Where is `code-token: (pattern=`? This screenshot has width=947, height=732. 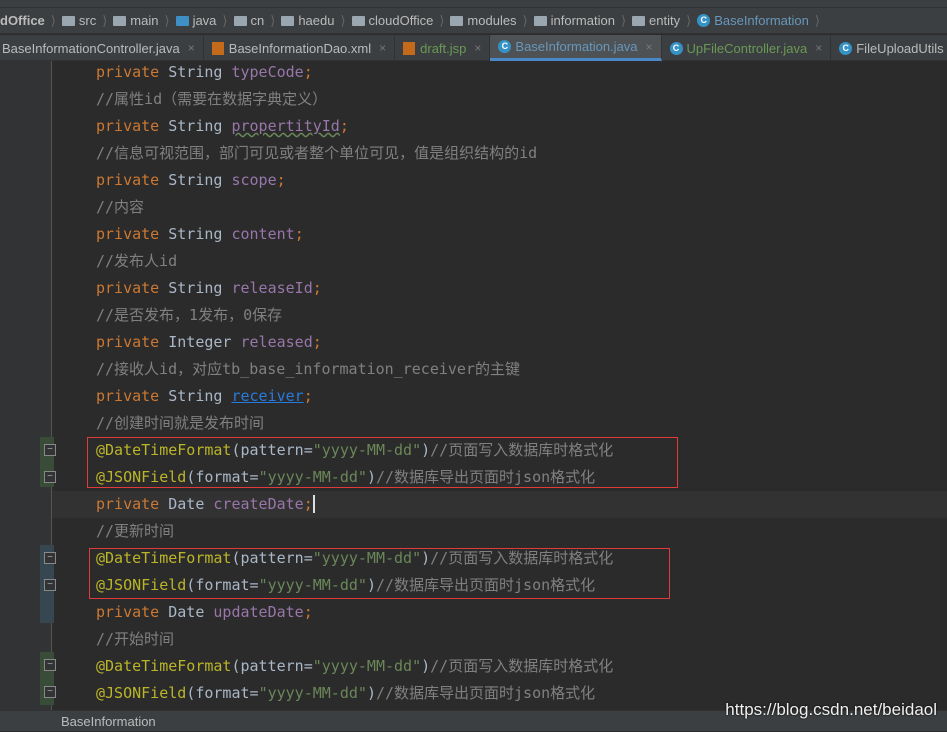
code-token: (pattern= is located at coordinates (272, 666).